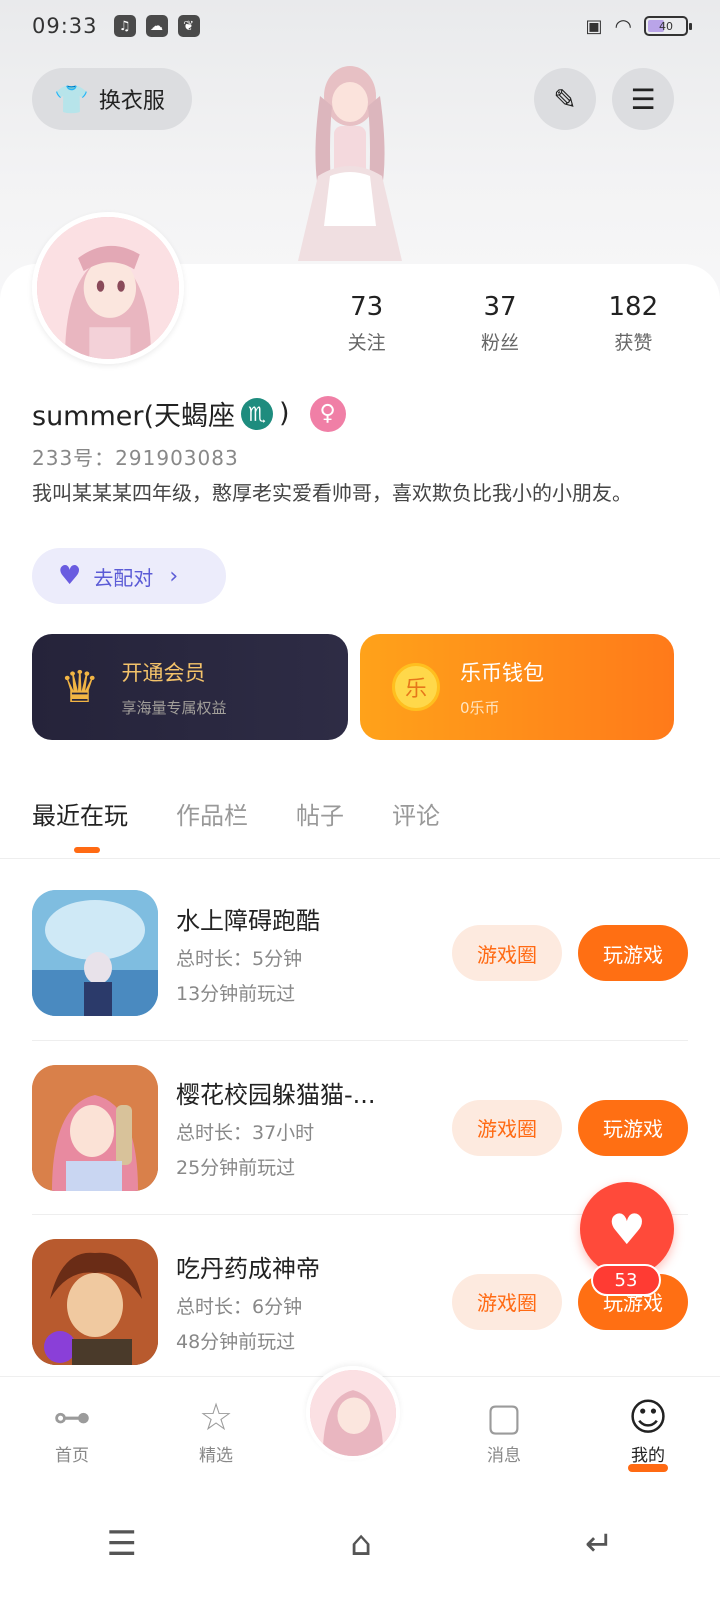 This screenshot has height=1600, width=720. Describe the element at coordinates (72, 1432) in the screenshot. I see `nav-home: ⊶ 首页` at that location.